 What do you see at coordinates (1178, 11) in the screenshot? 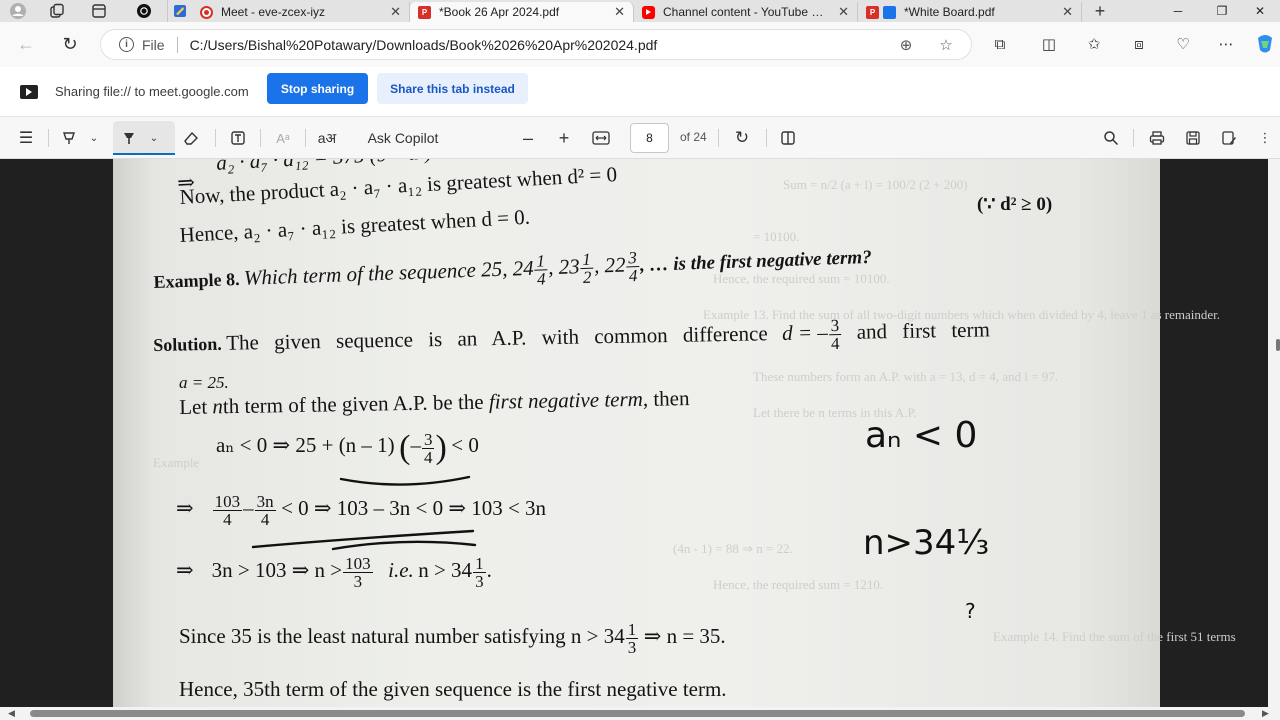
I see `minimize-icon: ─` at bounding box center [1178, 11].